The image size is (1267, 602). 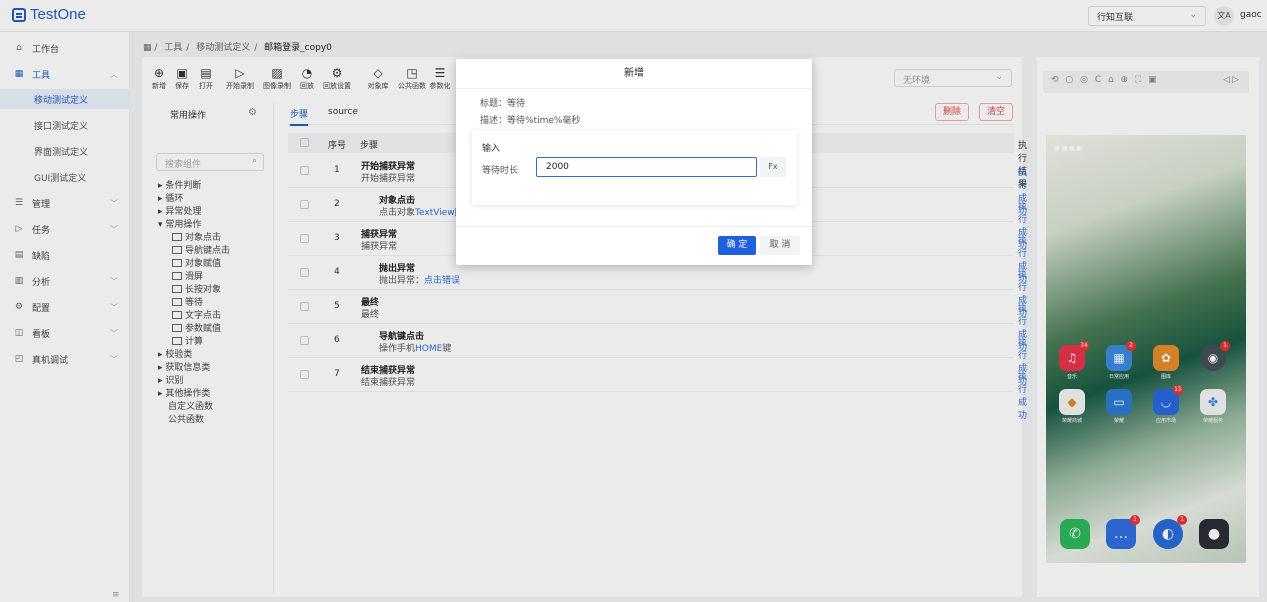 I want to click on fx-button: Fx, so click(x=773, y=167).